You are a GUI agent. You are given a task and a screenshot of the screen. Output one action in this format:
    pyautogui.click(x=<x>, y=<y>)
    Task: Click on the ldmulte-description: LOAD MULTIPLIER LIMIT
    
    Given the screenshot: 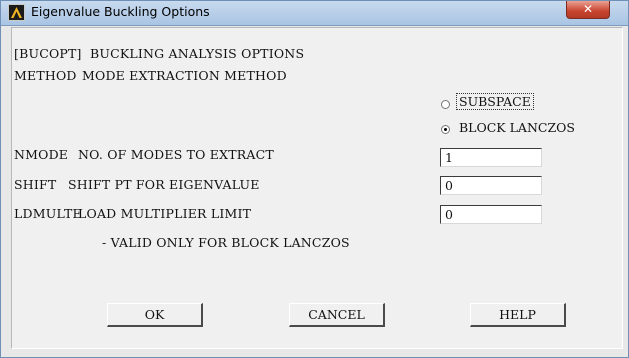 What is the action you would take?
    pyautogui.click(x=165, y=213)
    